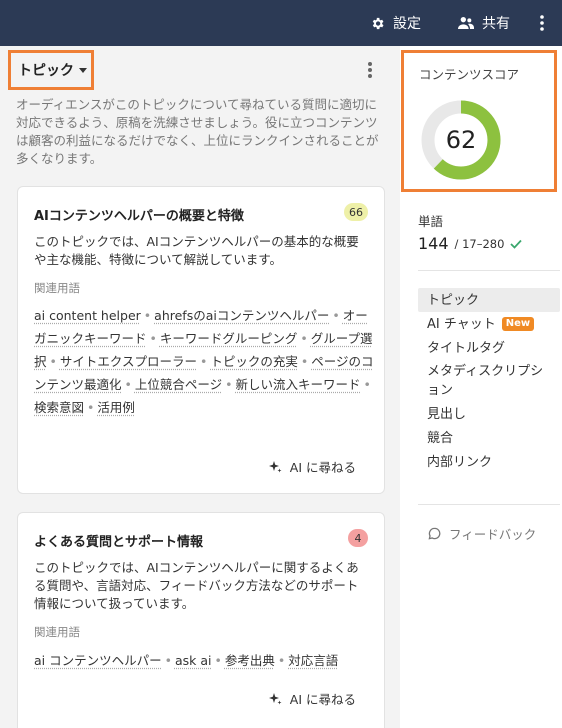 The width and height of the screenshot is (562, 728). What do you see at coordinates (479, 243) in the screenshot?
I see `word-count-range: / 17–280` at bounding box center [479, 243].